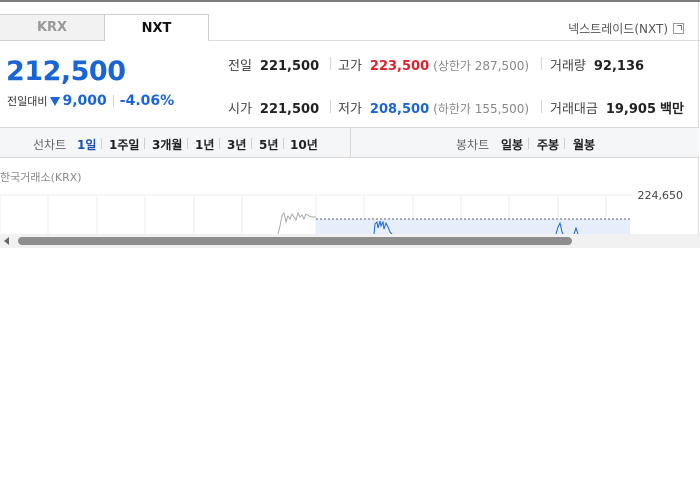 The image size is (700, 490). Describe the element at coordinates (454, 40) in the screenshot. I see `tab-divider` at that location.